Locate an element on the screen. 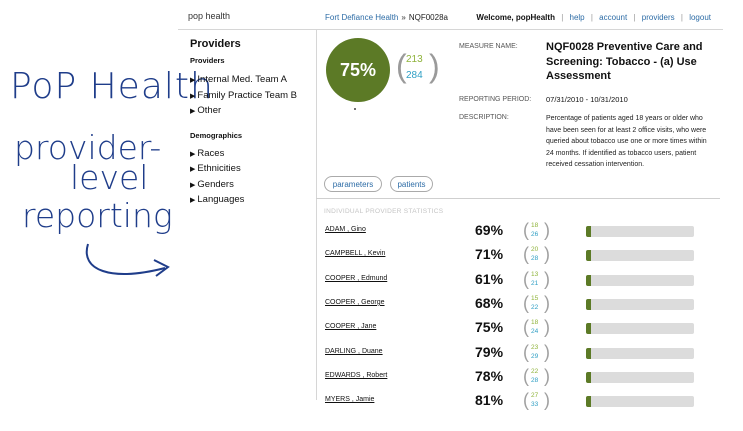  sidebar-item-internal-med: ▶ Internal Med. Team A is located at coordinates (250, 82).